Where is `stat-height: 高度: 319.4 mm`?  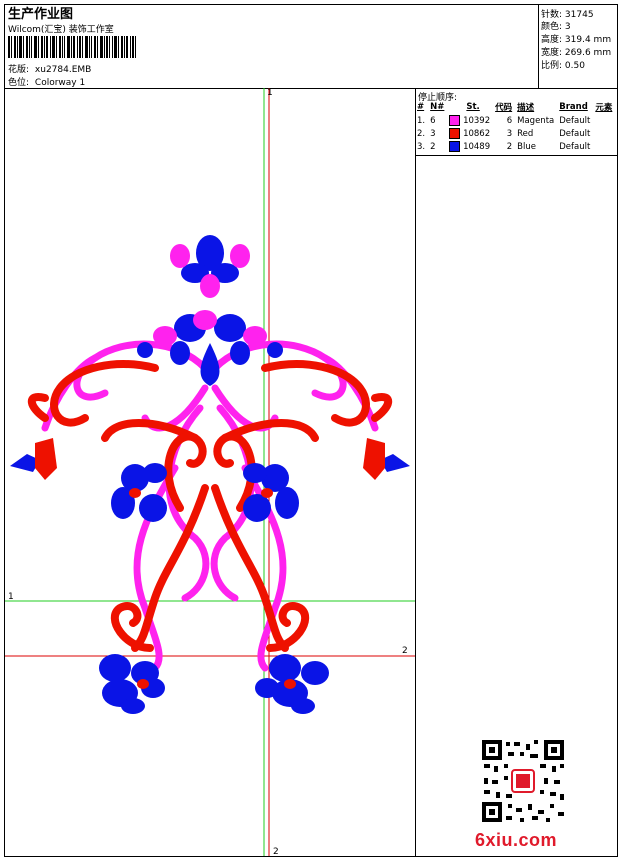 stat-height: 高度: 319.4 mm is located at coordinates (576, 38).